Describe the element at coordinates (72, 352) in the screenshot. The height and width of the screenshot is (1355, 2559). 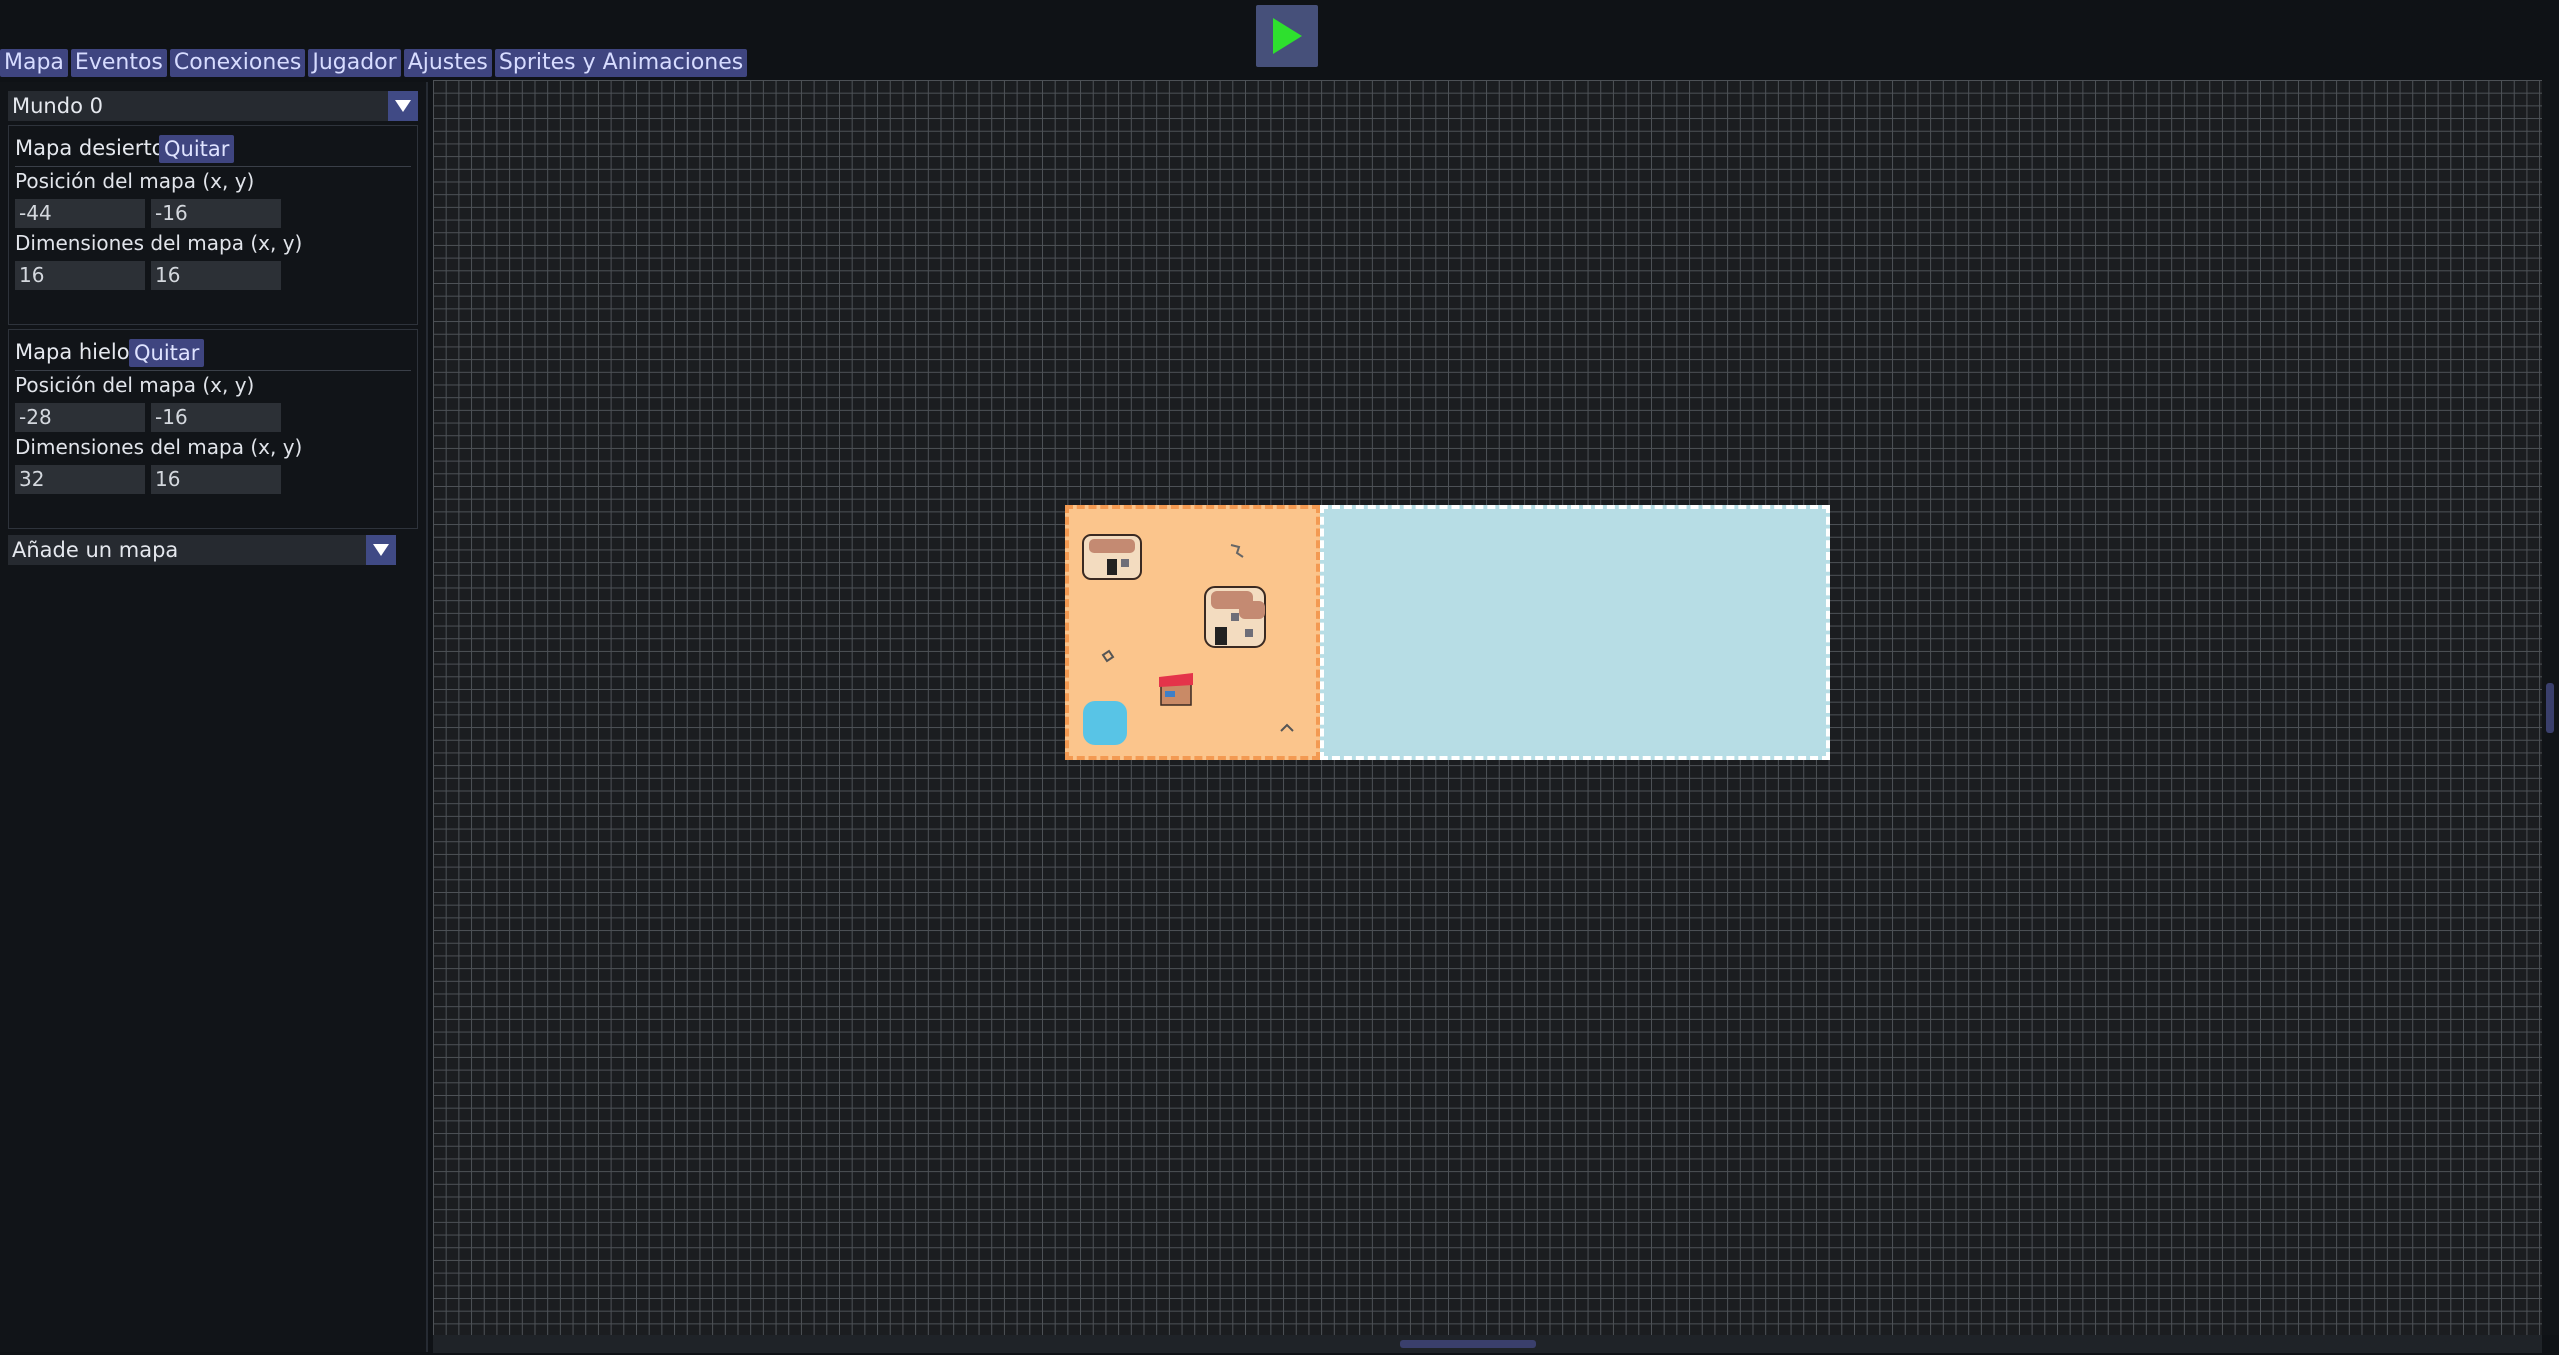
I see `map-name: Mapa hielo` at that location.